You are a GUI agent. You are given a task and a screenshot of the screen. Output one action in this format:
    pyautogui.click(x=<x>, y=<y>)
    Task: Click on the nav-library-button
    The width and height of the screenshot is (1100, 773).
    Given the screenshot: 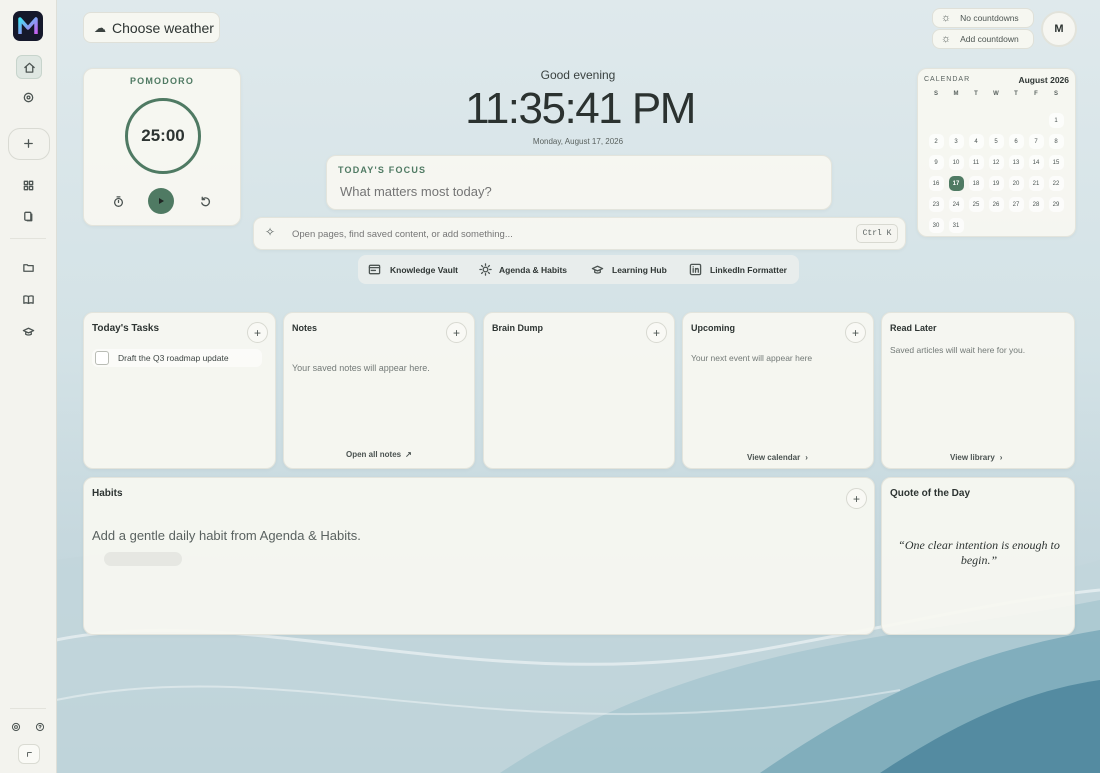 What is the action you would take?
    pyautogui.click(x=28, y=299)
    